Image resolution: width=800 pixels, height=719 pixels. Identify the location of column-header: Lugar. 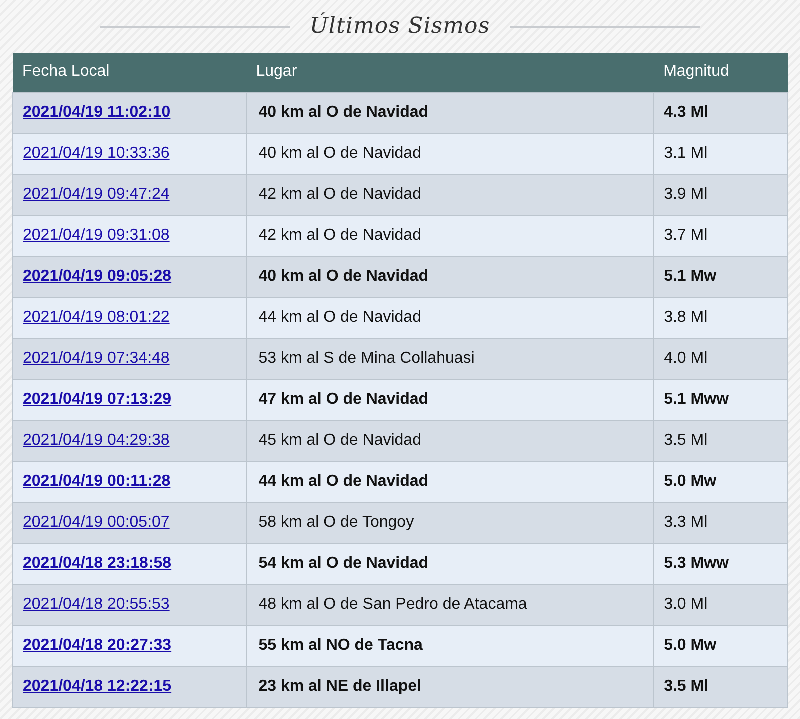
(450, 72).